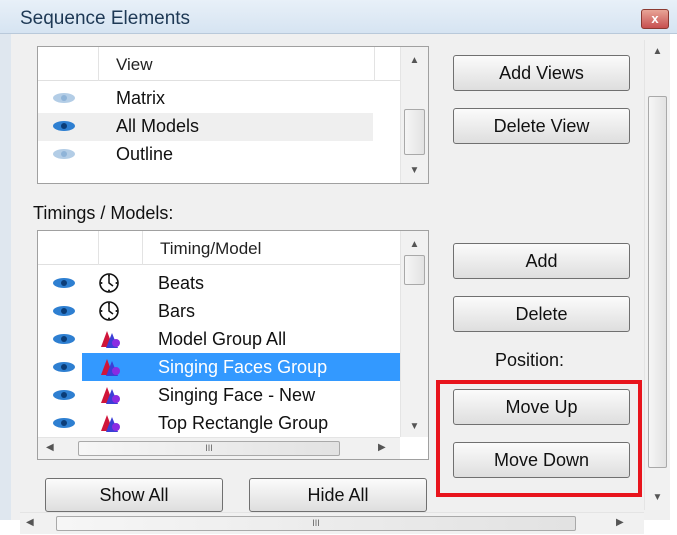 This screenshot has width=677, height=535. I want to click on views-list: View Matrix All Models Outline ▲ ▼, so click(233, 115).